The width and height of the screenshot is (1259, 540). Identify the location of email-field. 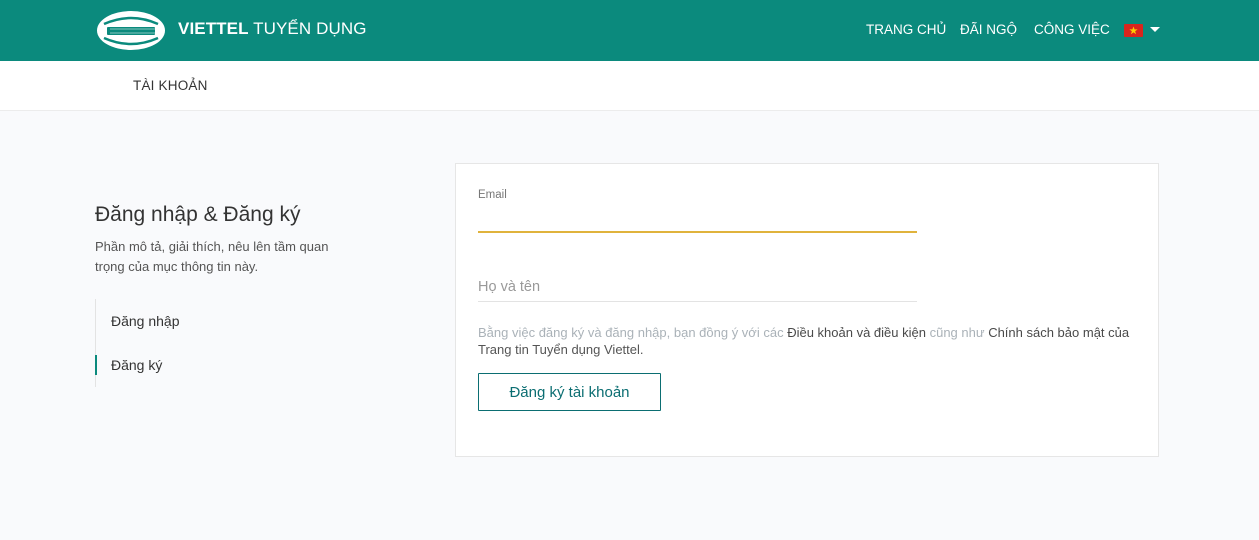
(697, 219).